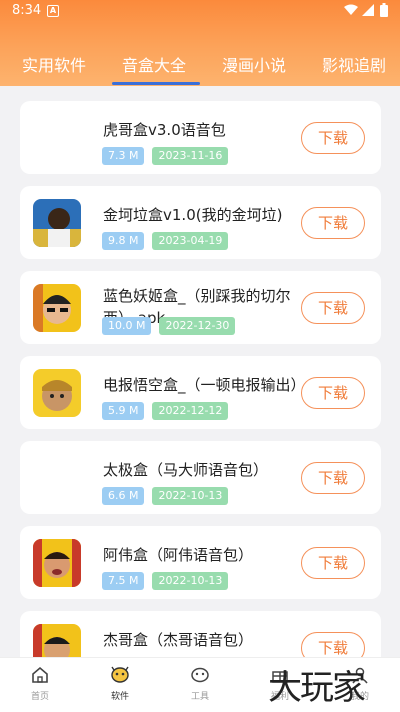  What do you see at coordinates (123, 156) in the screenshot?
I see `size-badge: 7.3 M` at bounding box center [123, 156].